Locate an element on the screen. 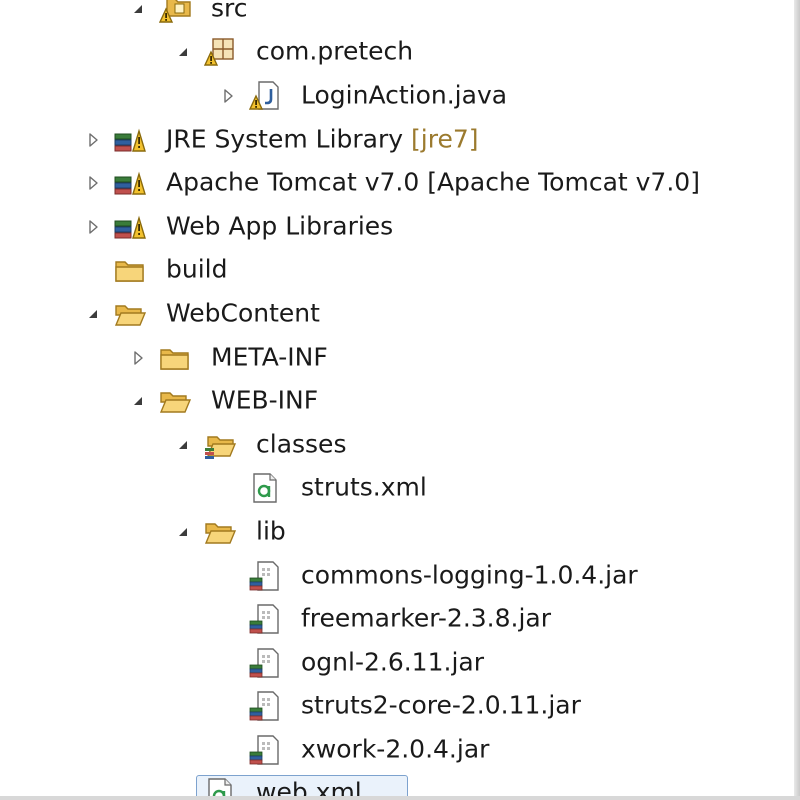 Image resolution: width=800 pixels, height=800 pixels. tree-item-text: LoginAction.java is located at coordinates (404, 95).